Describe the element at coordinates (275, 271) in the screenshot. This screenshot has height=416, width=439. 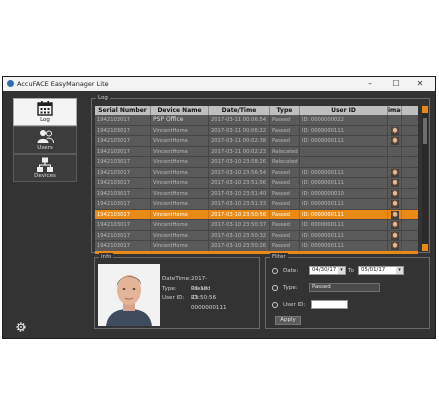
I see `date-filter-radio` at that location.